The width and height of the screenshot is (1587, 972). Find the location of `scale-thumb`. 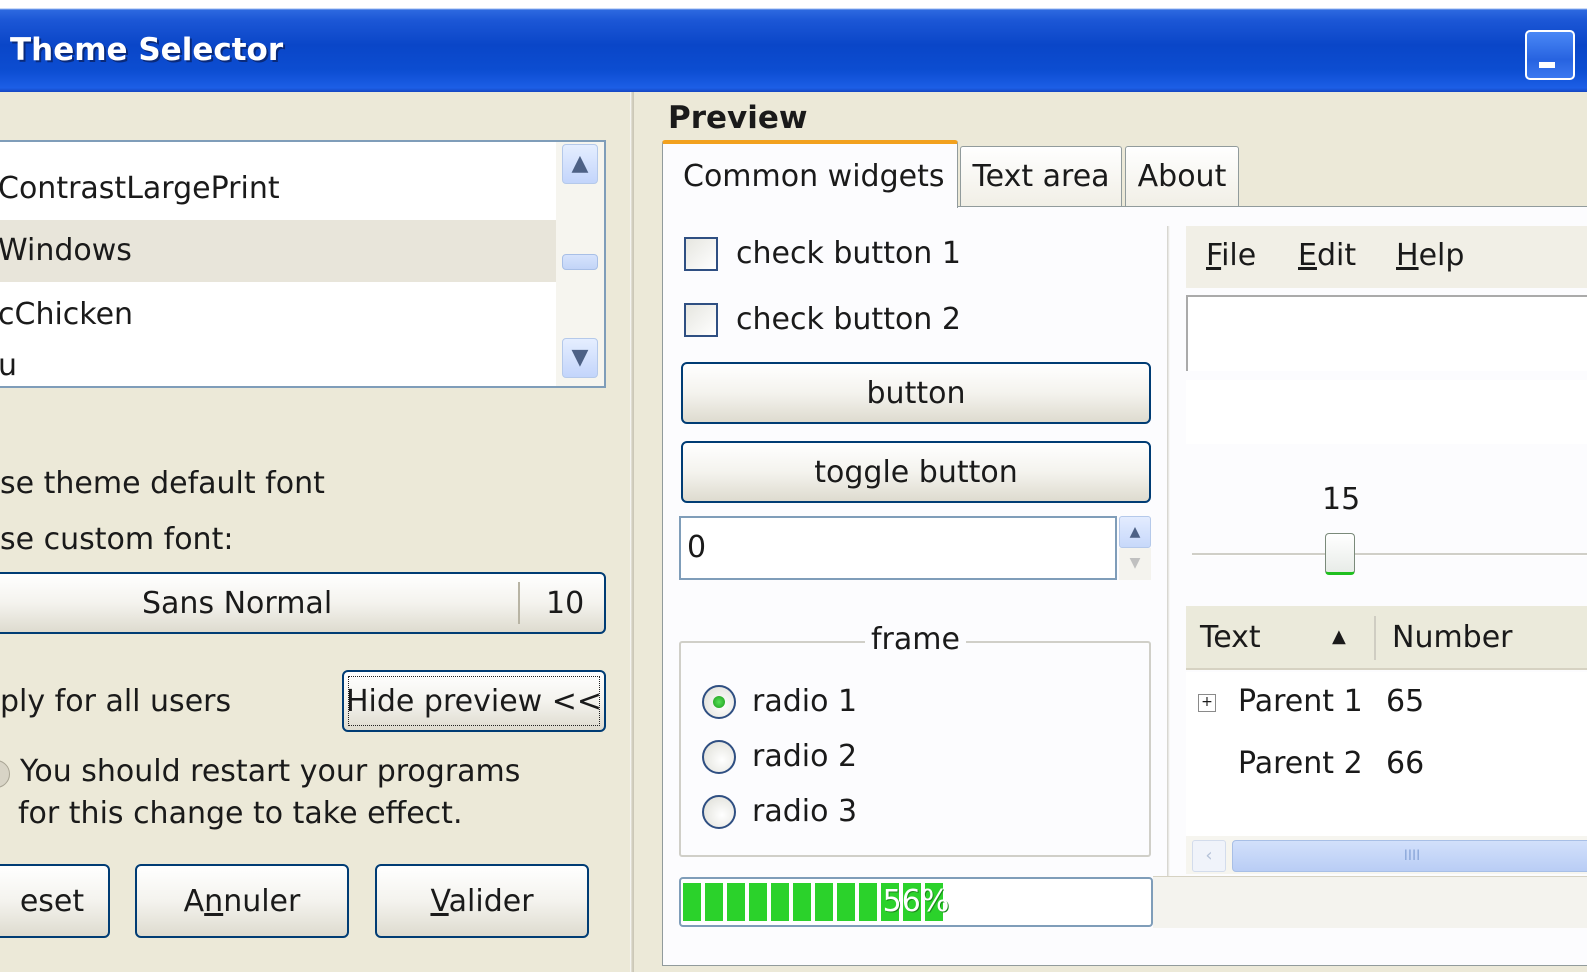

scale-thumb is located at coordinates (1340, 554).